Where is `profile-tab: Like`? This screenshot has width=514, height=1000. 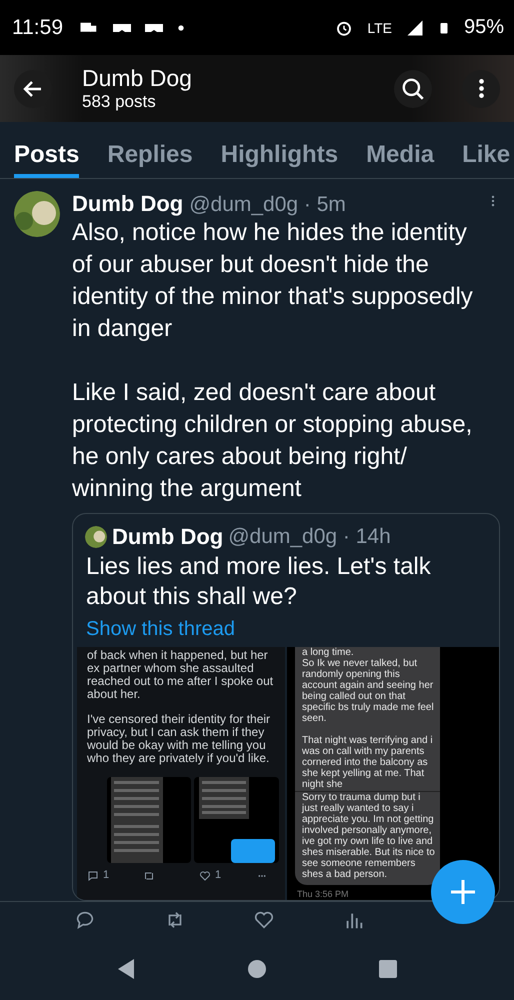
profile-tab: Like is located at coordinates (486, 150).